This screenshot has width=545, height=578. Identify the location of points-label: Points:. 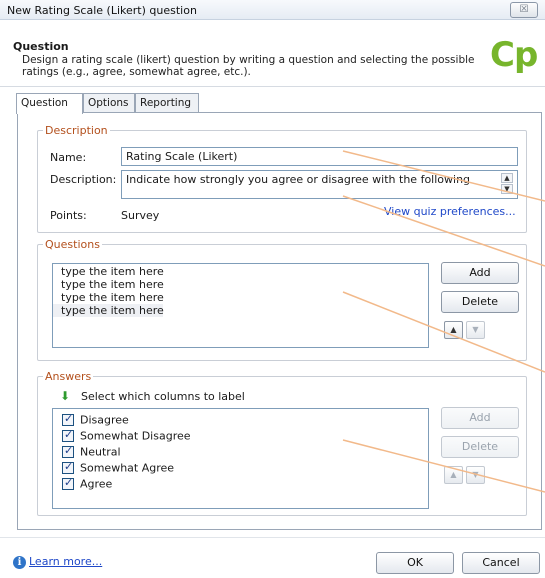
(68, 215).